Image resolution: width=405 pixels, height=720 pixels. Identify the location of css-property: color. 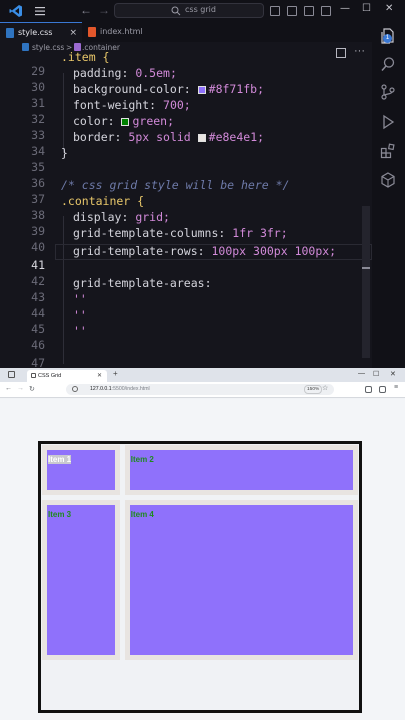
(90, 121).